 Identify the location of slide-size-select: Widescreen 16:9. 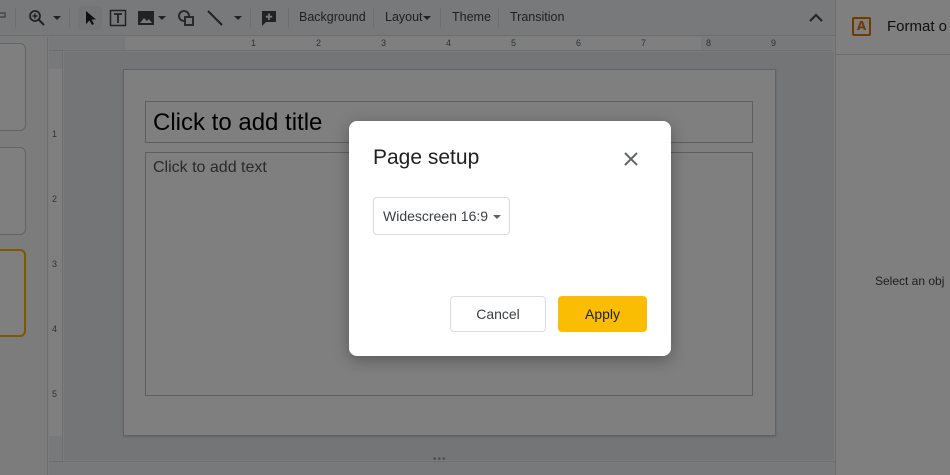
(441, 216).